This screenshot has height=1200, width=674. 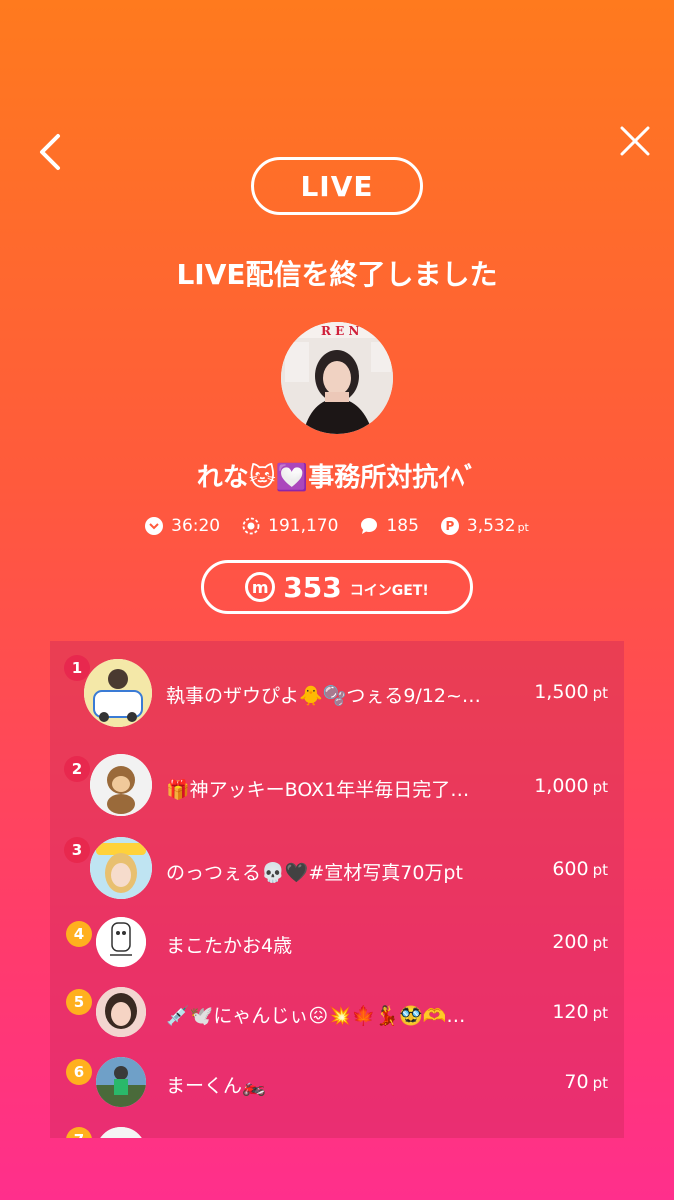 I want to click on live-badge: LIVE, so click(x=337, y=186).